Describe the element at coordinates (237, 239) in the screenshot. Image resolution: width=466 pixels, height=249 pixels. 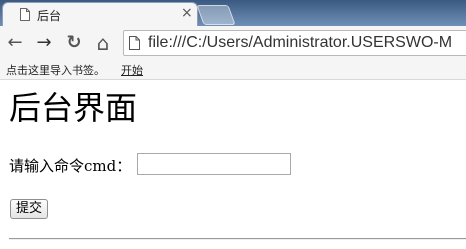
I see `horizontal-rule` at that location.